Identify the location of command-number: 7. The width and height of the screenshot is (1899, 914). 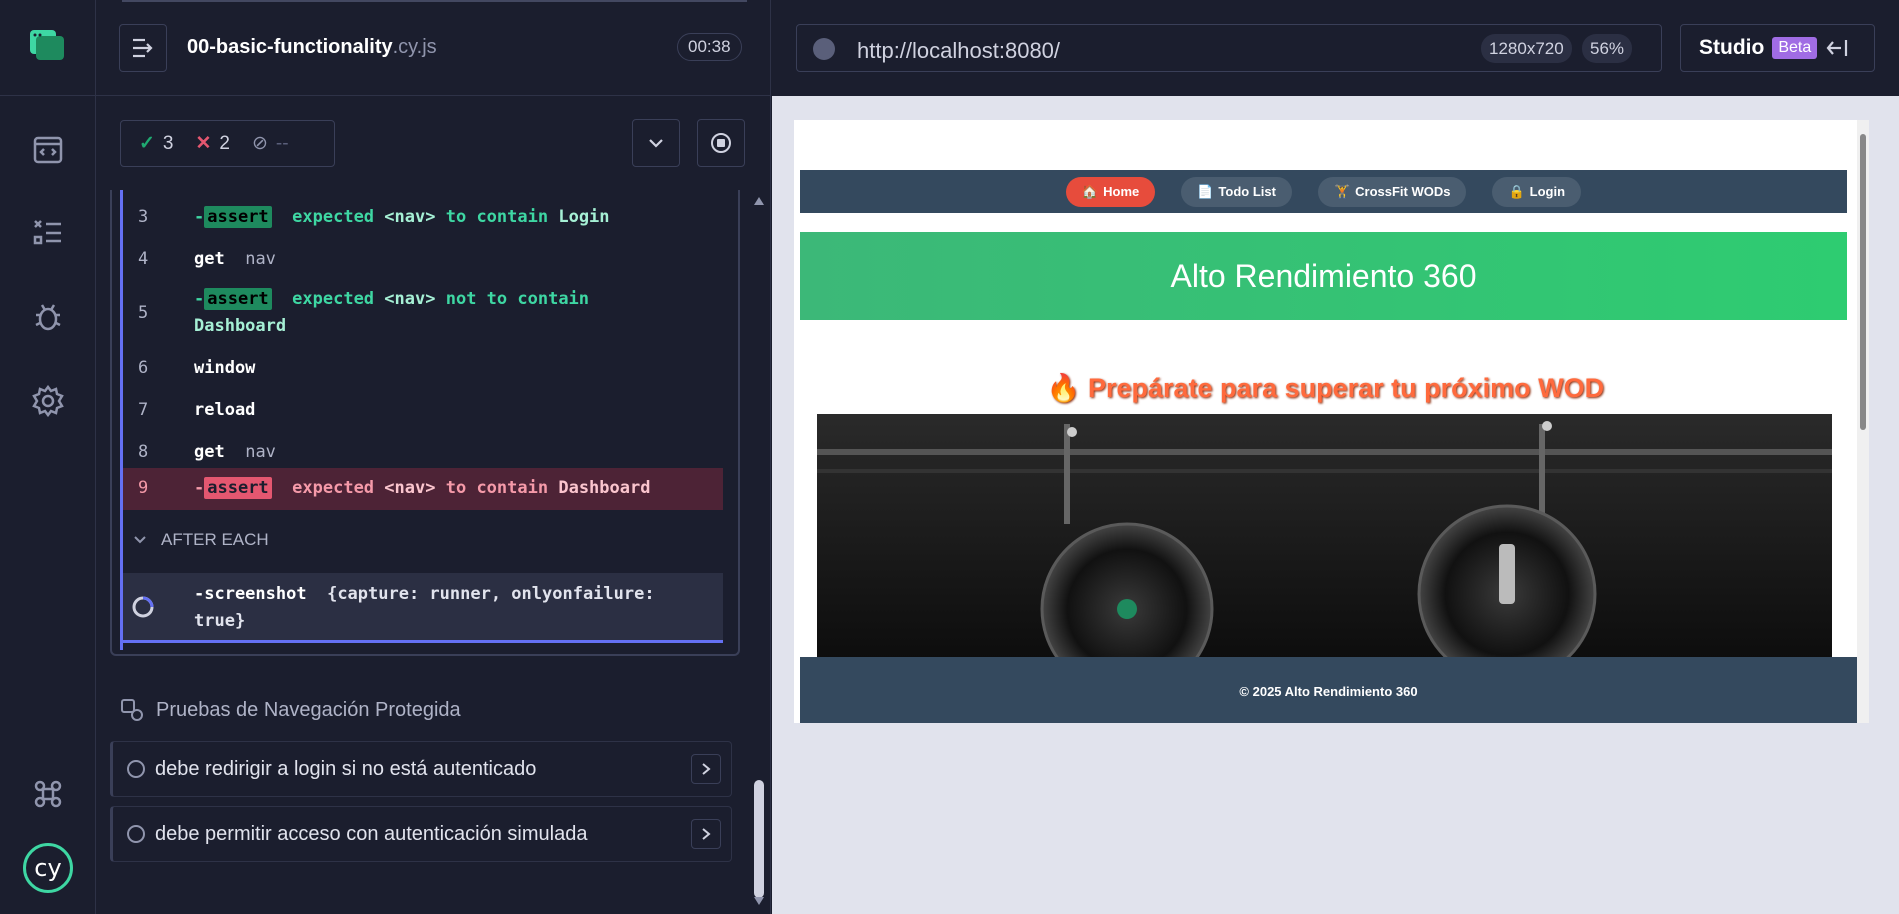
(143, 410).